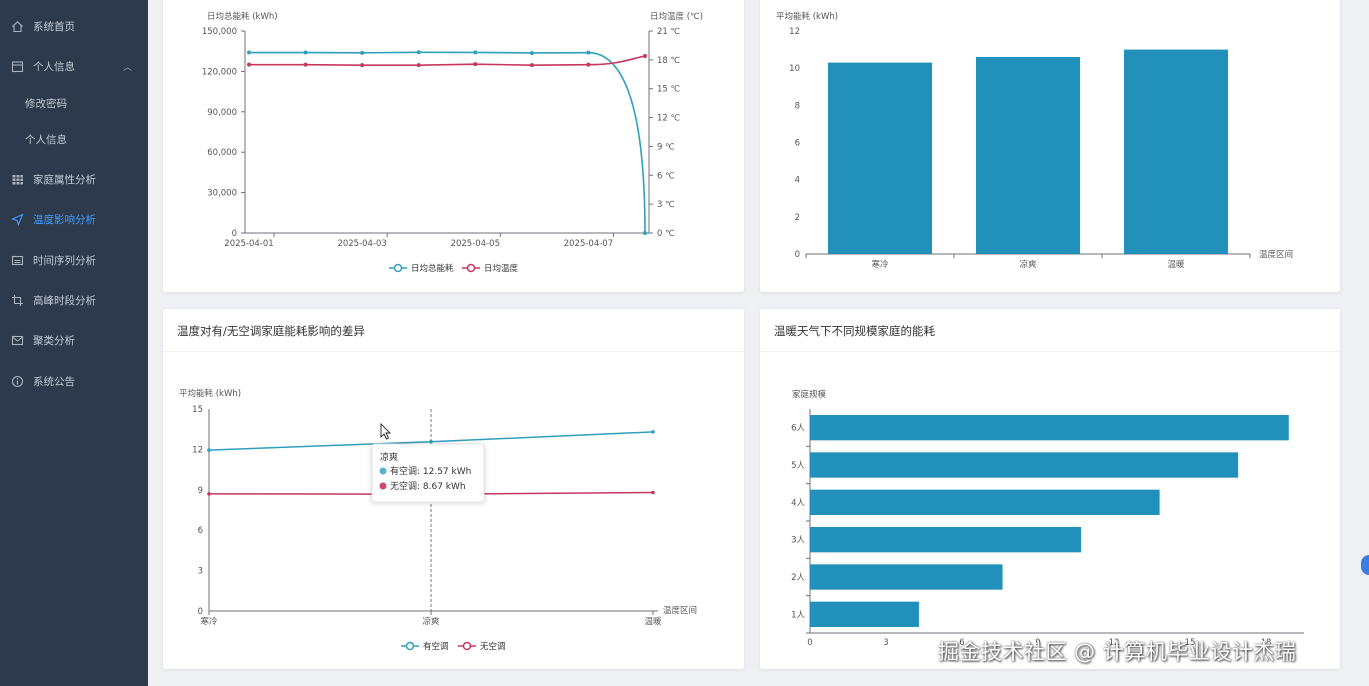 Image resolution: width=1369 pixels, height=686 pixels. What do you see at coordinates (676, 16) in the screenshot?
I see `y-axis-right-label: 日均温度 (℃)` at bounding box center [676, 16].